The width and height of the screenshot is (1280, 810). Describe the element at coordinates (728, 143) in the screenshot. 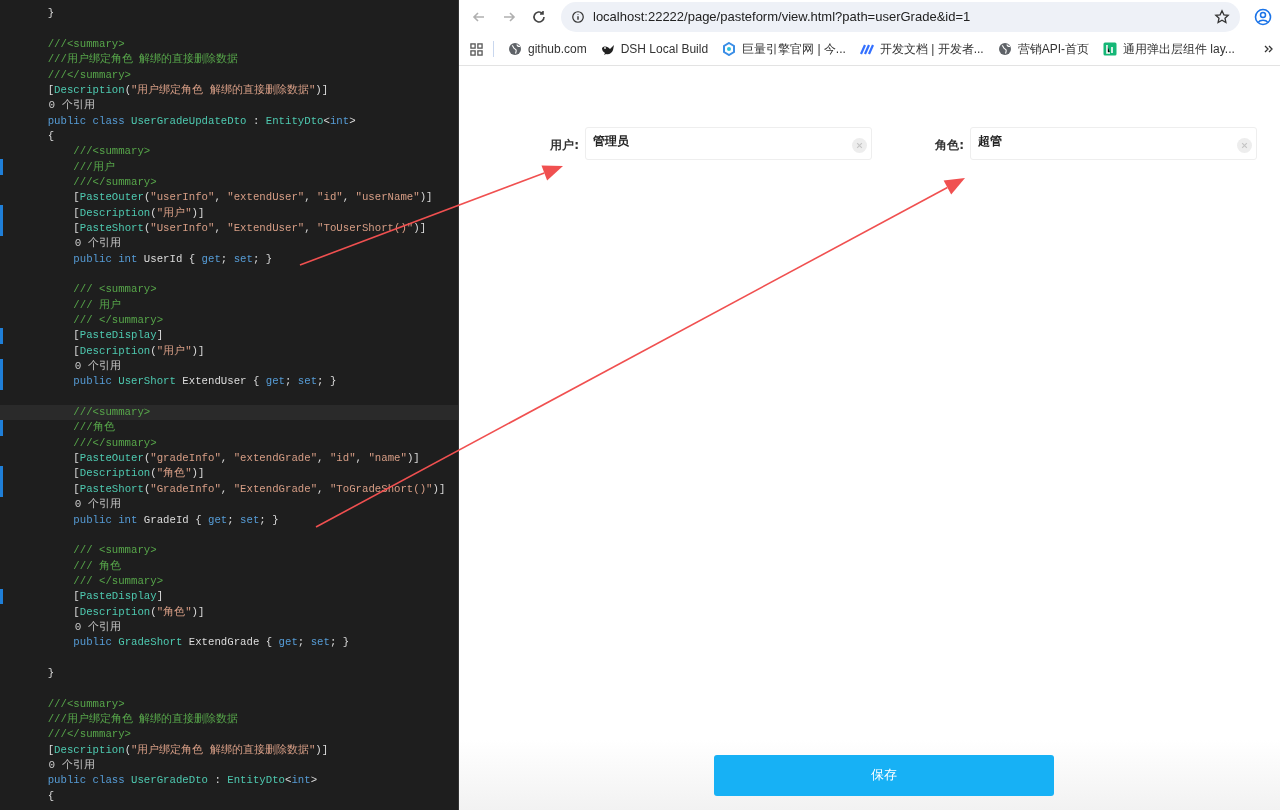

I see `input-field: 管理员` at that location.